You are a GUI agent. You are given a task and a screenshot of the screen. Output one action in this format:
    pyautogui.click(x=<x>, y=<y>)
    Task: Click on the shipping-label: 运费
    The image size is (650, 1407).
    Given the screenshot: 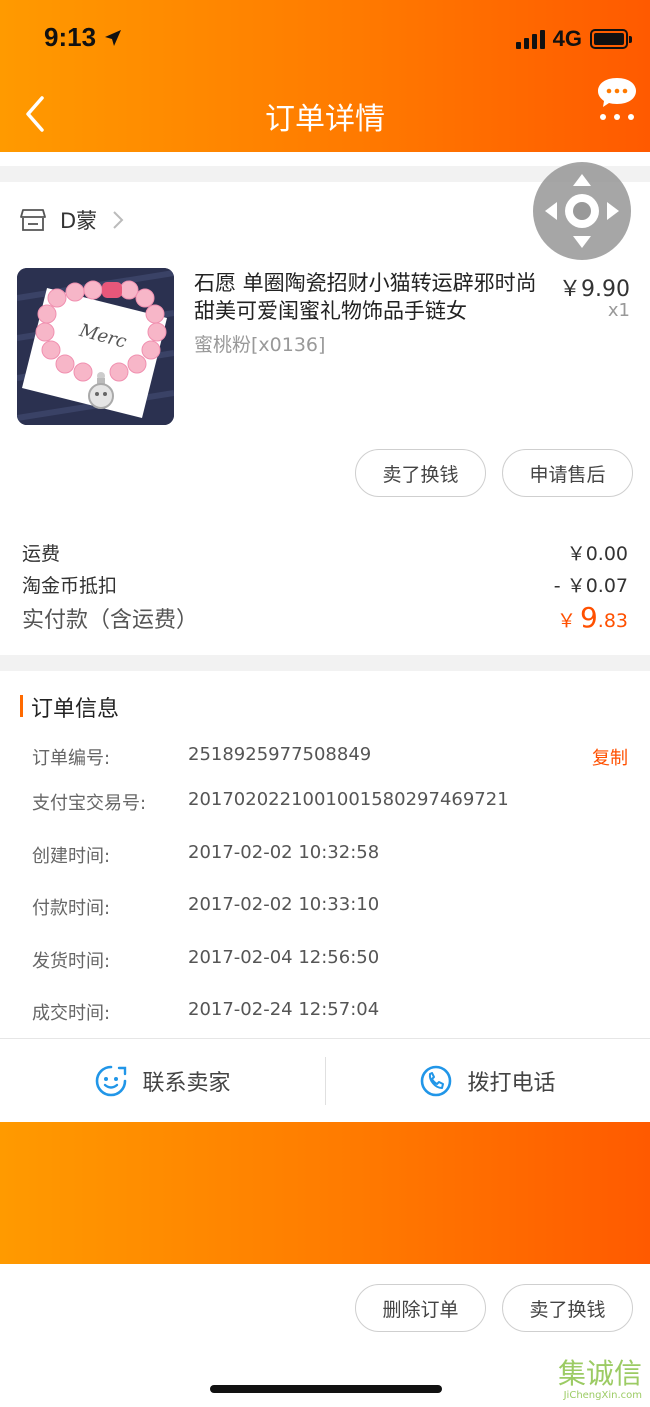 What is the action you would take?
    pyautogui.click(x=41, y=554)
    